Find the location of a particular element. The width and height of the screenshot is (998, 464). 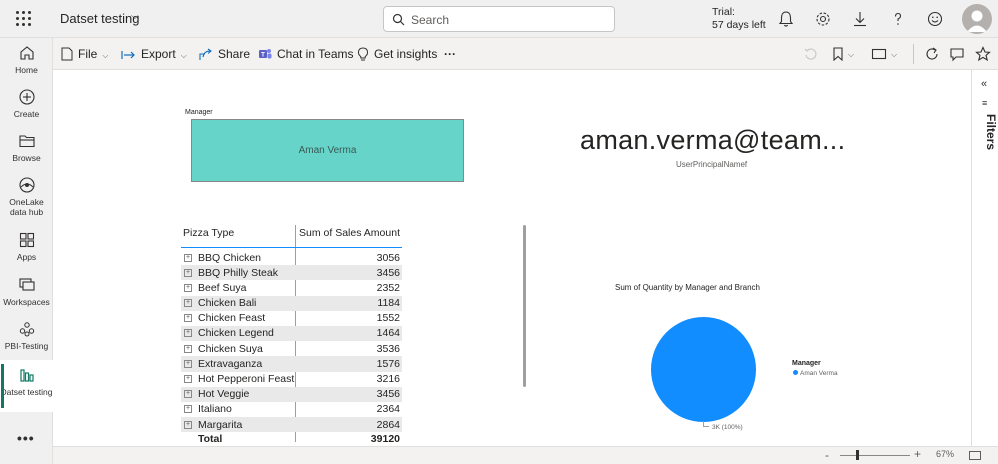

pie-slice-aman-verma is located at coordinates (703, 369).